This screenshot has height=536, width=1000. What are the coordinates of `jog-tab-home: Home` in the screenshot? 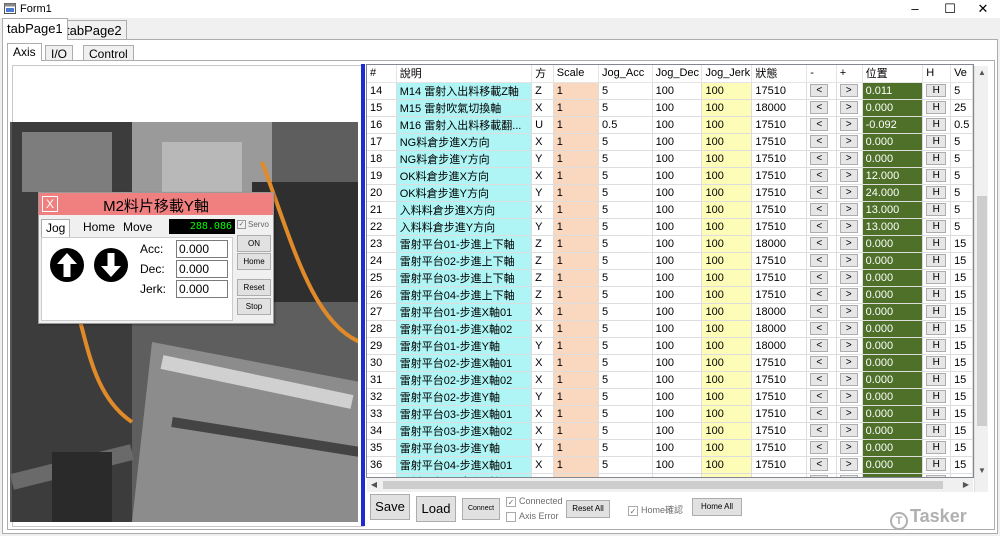 It's located at (99, 228).